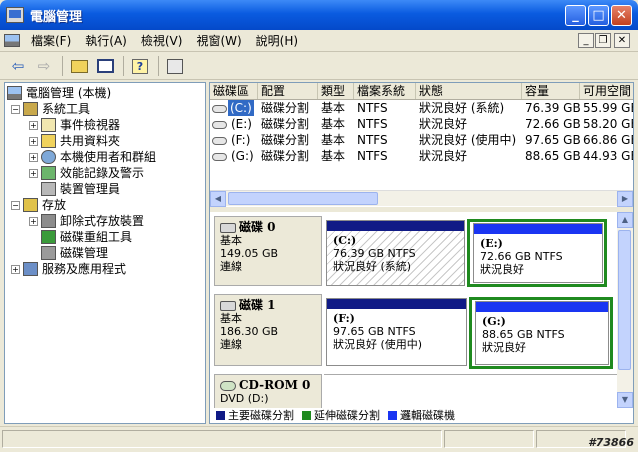 Image resolution: width=638 pixels, height=452 pixels. Describe the element at coordinates (288, 91) in the screenshot. I see `column-header-layout: 配置` at that location.